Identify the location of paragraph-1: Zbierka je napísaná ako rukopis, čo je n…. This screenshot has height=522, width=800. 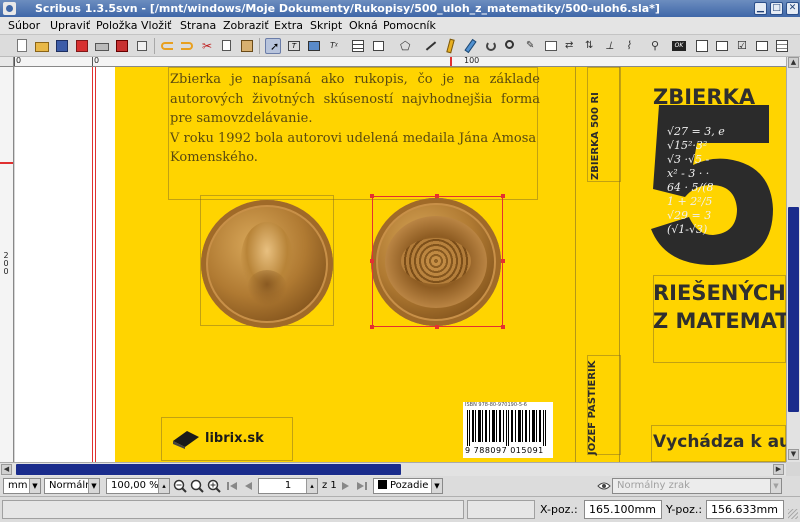
(355, 99).